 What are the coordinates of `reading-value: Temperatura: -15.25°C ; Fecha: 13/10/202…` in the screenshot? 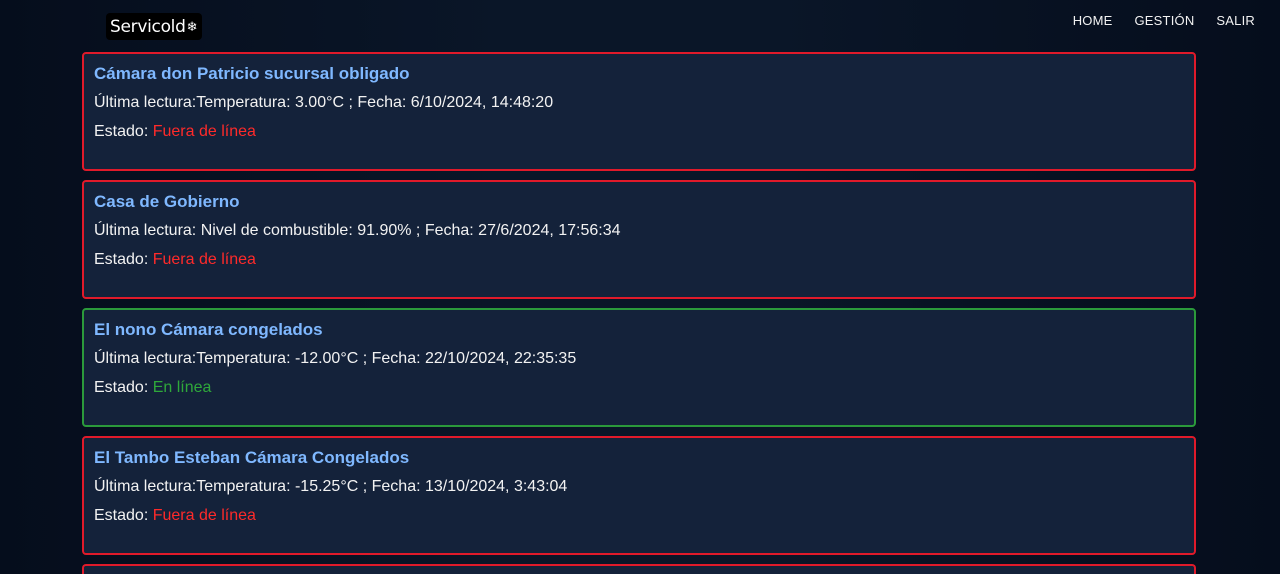 It's located at (382, 486).